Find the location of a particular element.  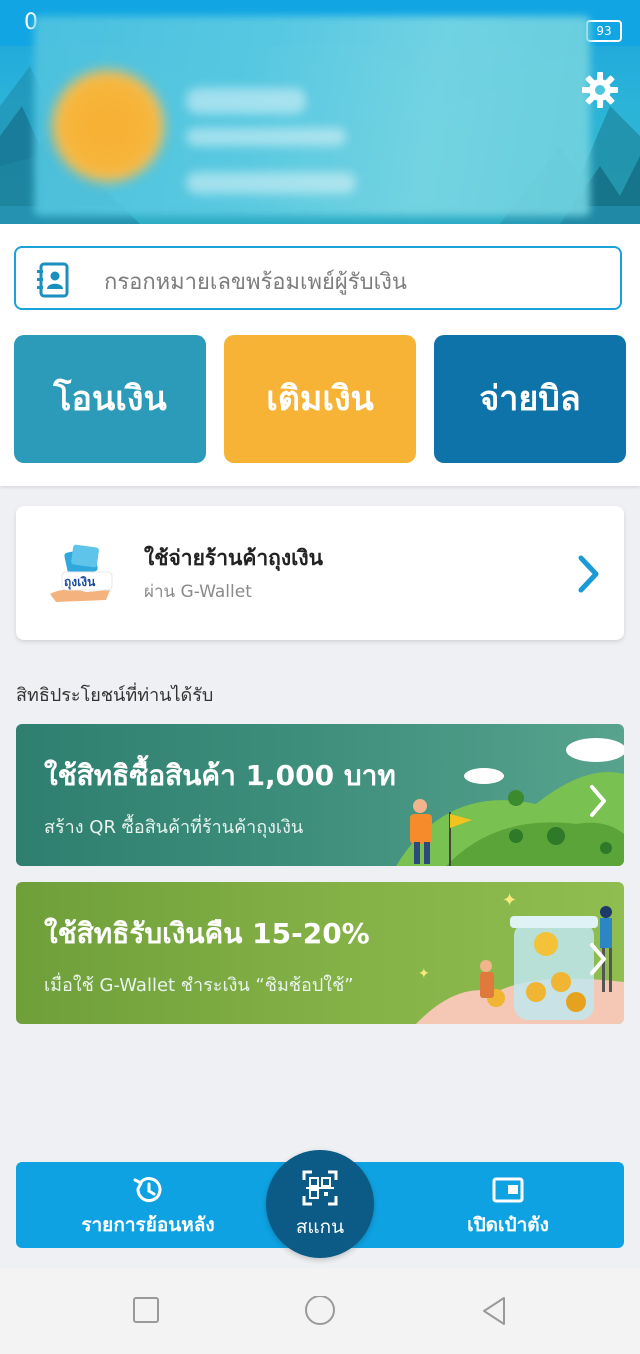

scan-label: สแกน is located at coordinates (320, 1227).